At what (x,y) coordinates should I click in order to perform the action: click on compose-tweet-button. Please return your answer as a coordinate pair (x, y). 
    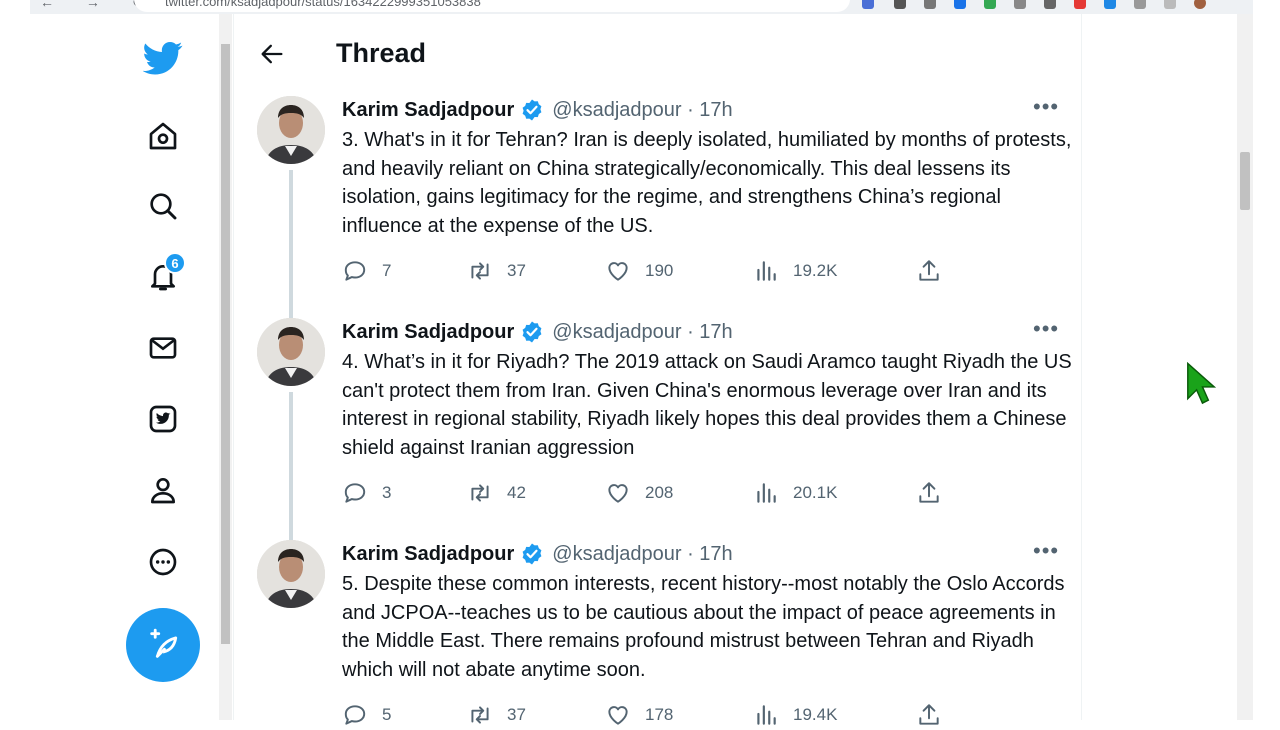
    Looking at the image, I should click on (163, 645).